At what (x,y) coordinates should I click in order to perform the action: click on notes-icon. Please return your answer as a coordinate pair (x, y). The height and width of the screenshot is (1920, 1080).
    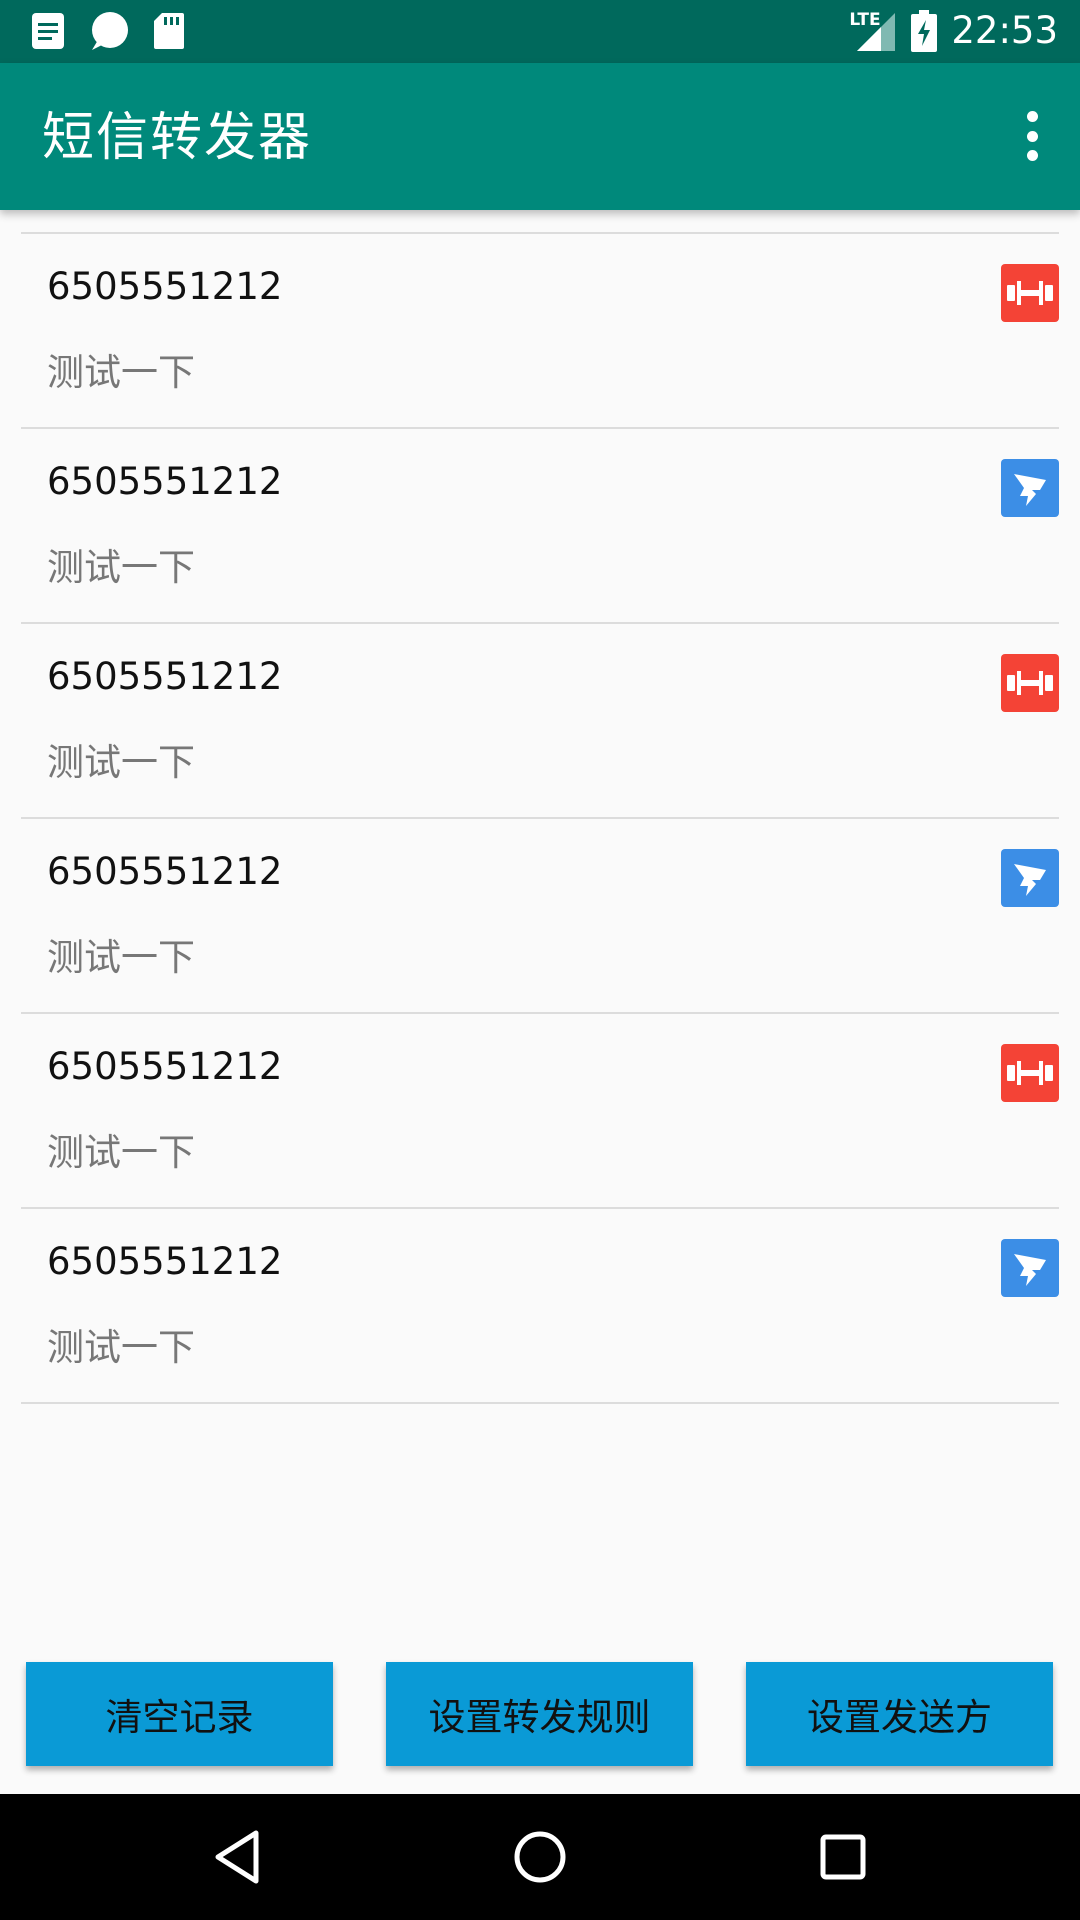
    Looking at the image, I should click on (48, 31).